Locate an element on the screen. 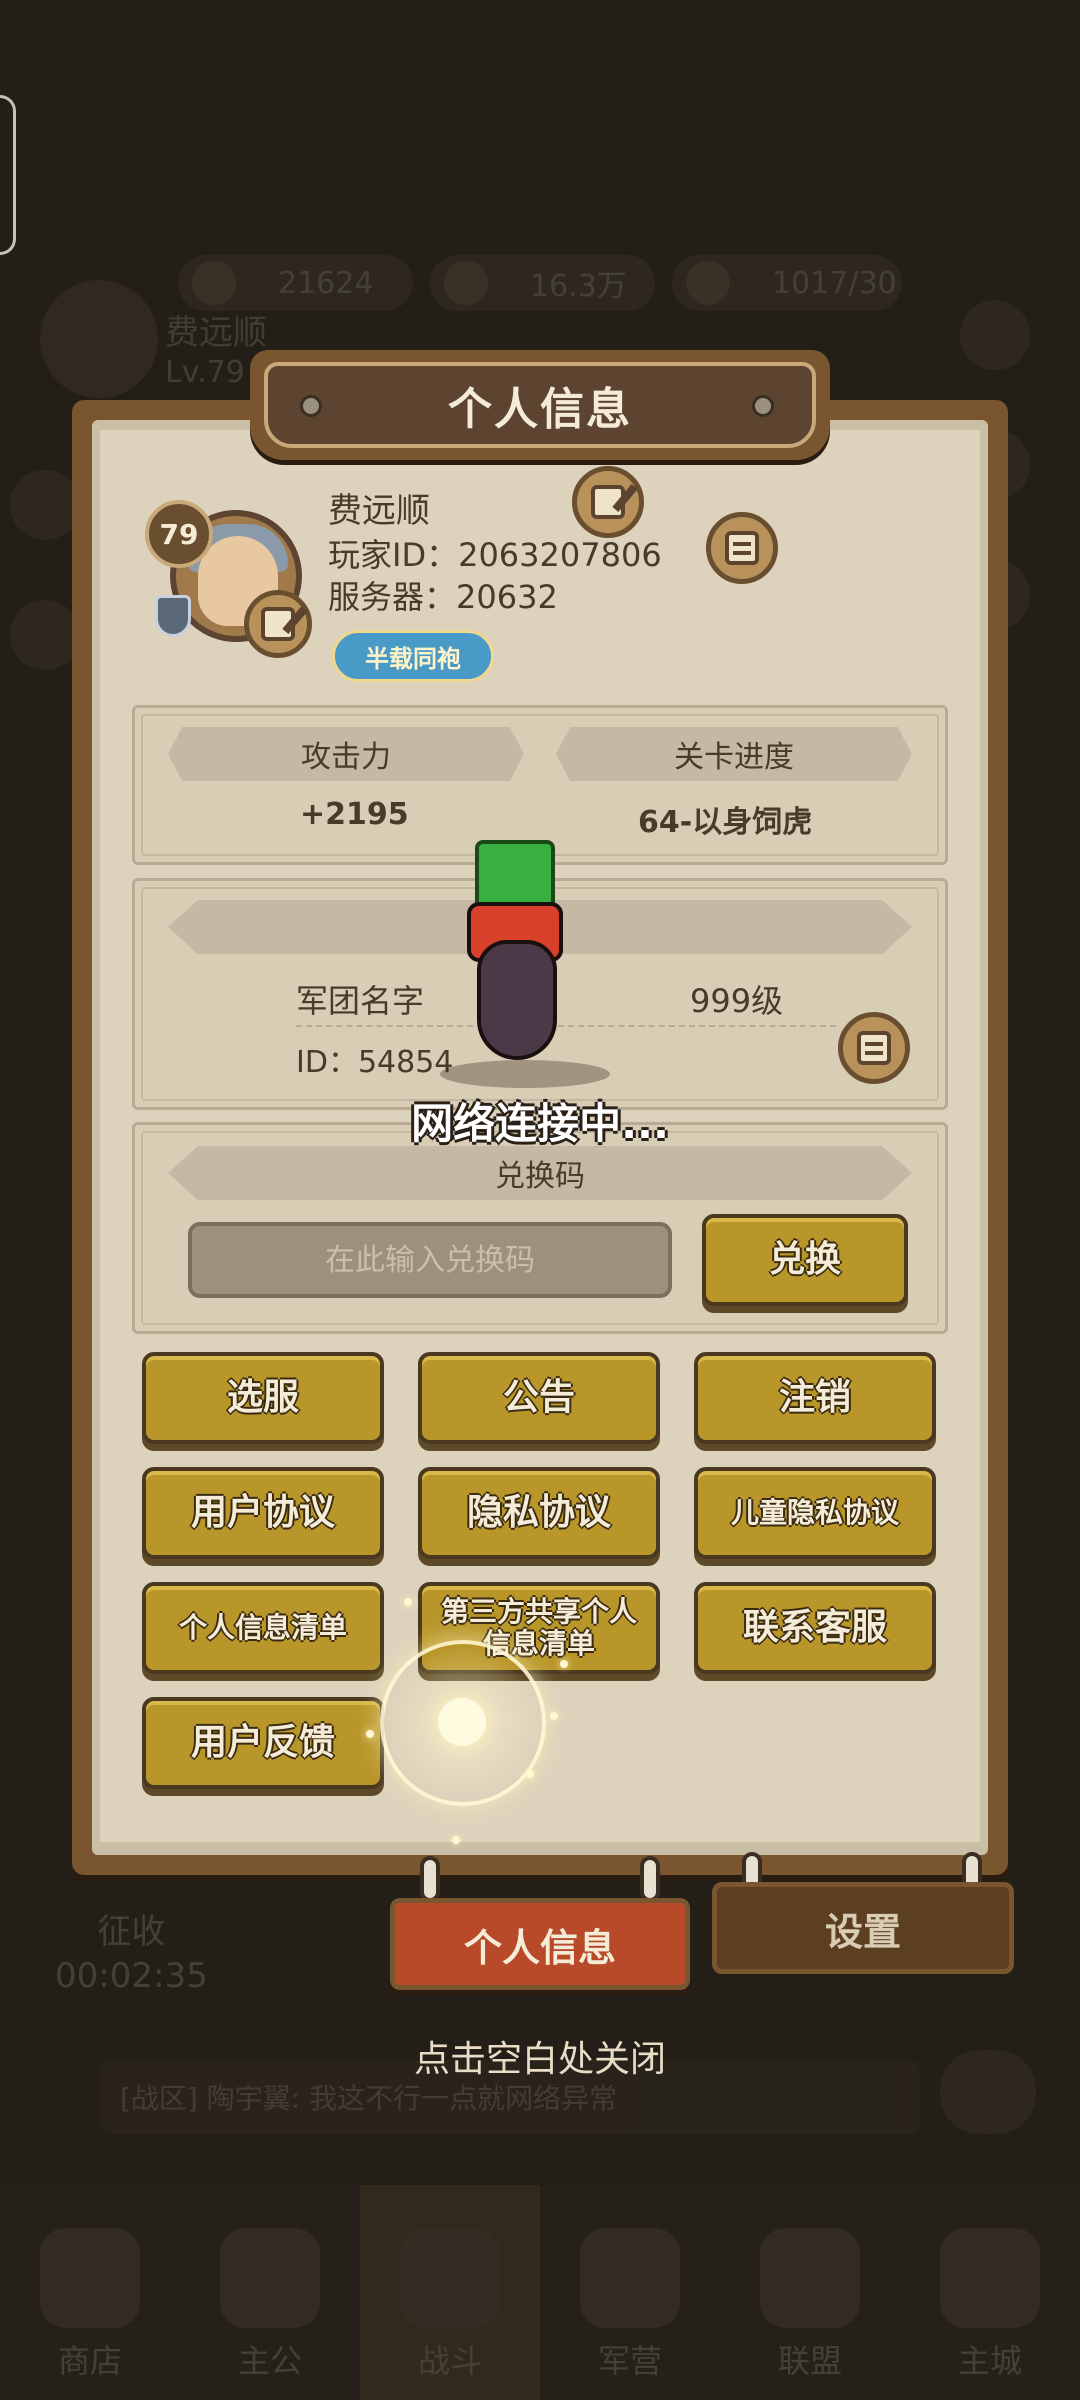  progress-label: 关卡进度 is located at coordinates (734, 754).